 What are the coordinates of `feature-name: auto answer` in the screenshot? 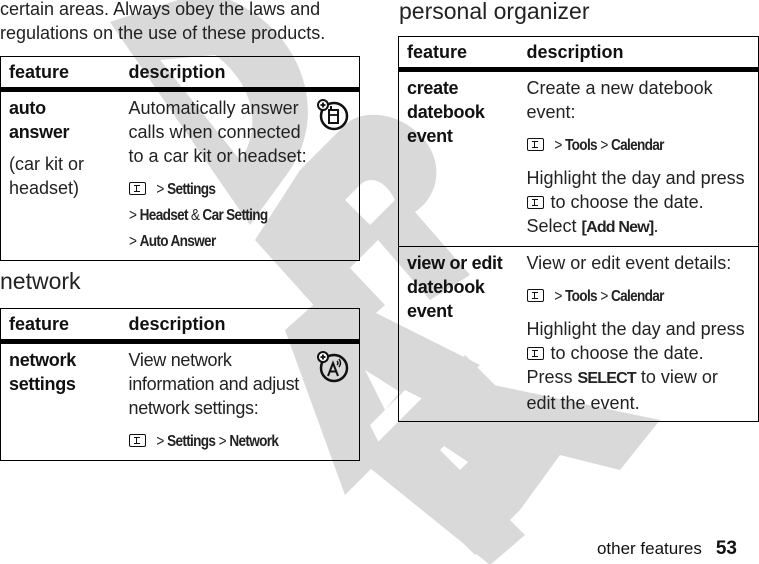 It's located at (39, 120).